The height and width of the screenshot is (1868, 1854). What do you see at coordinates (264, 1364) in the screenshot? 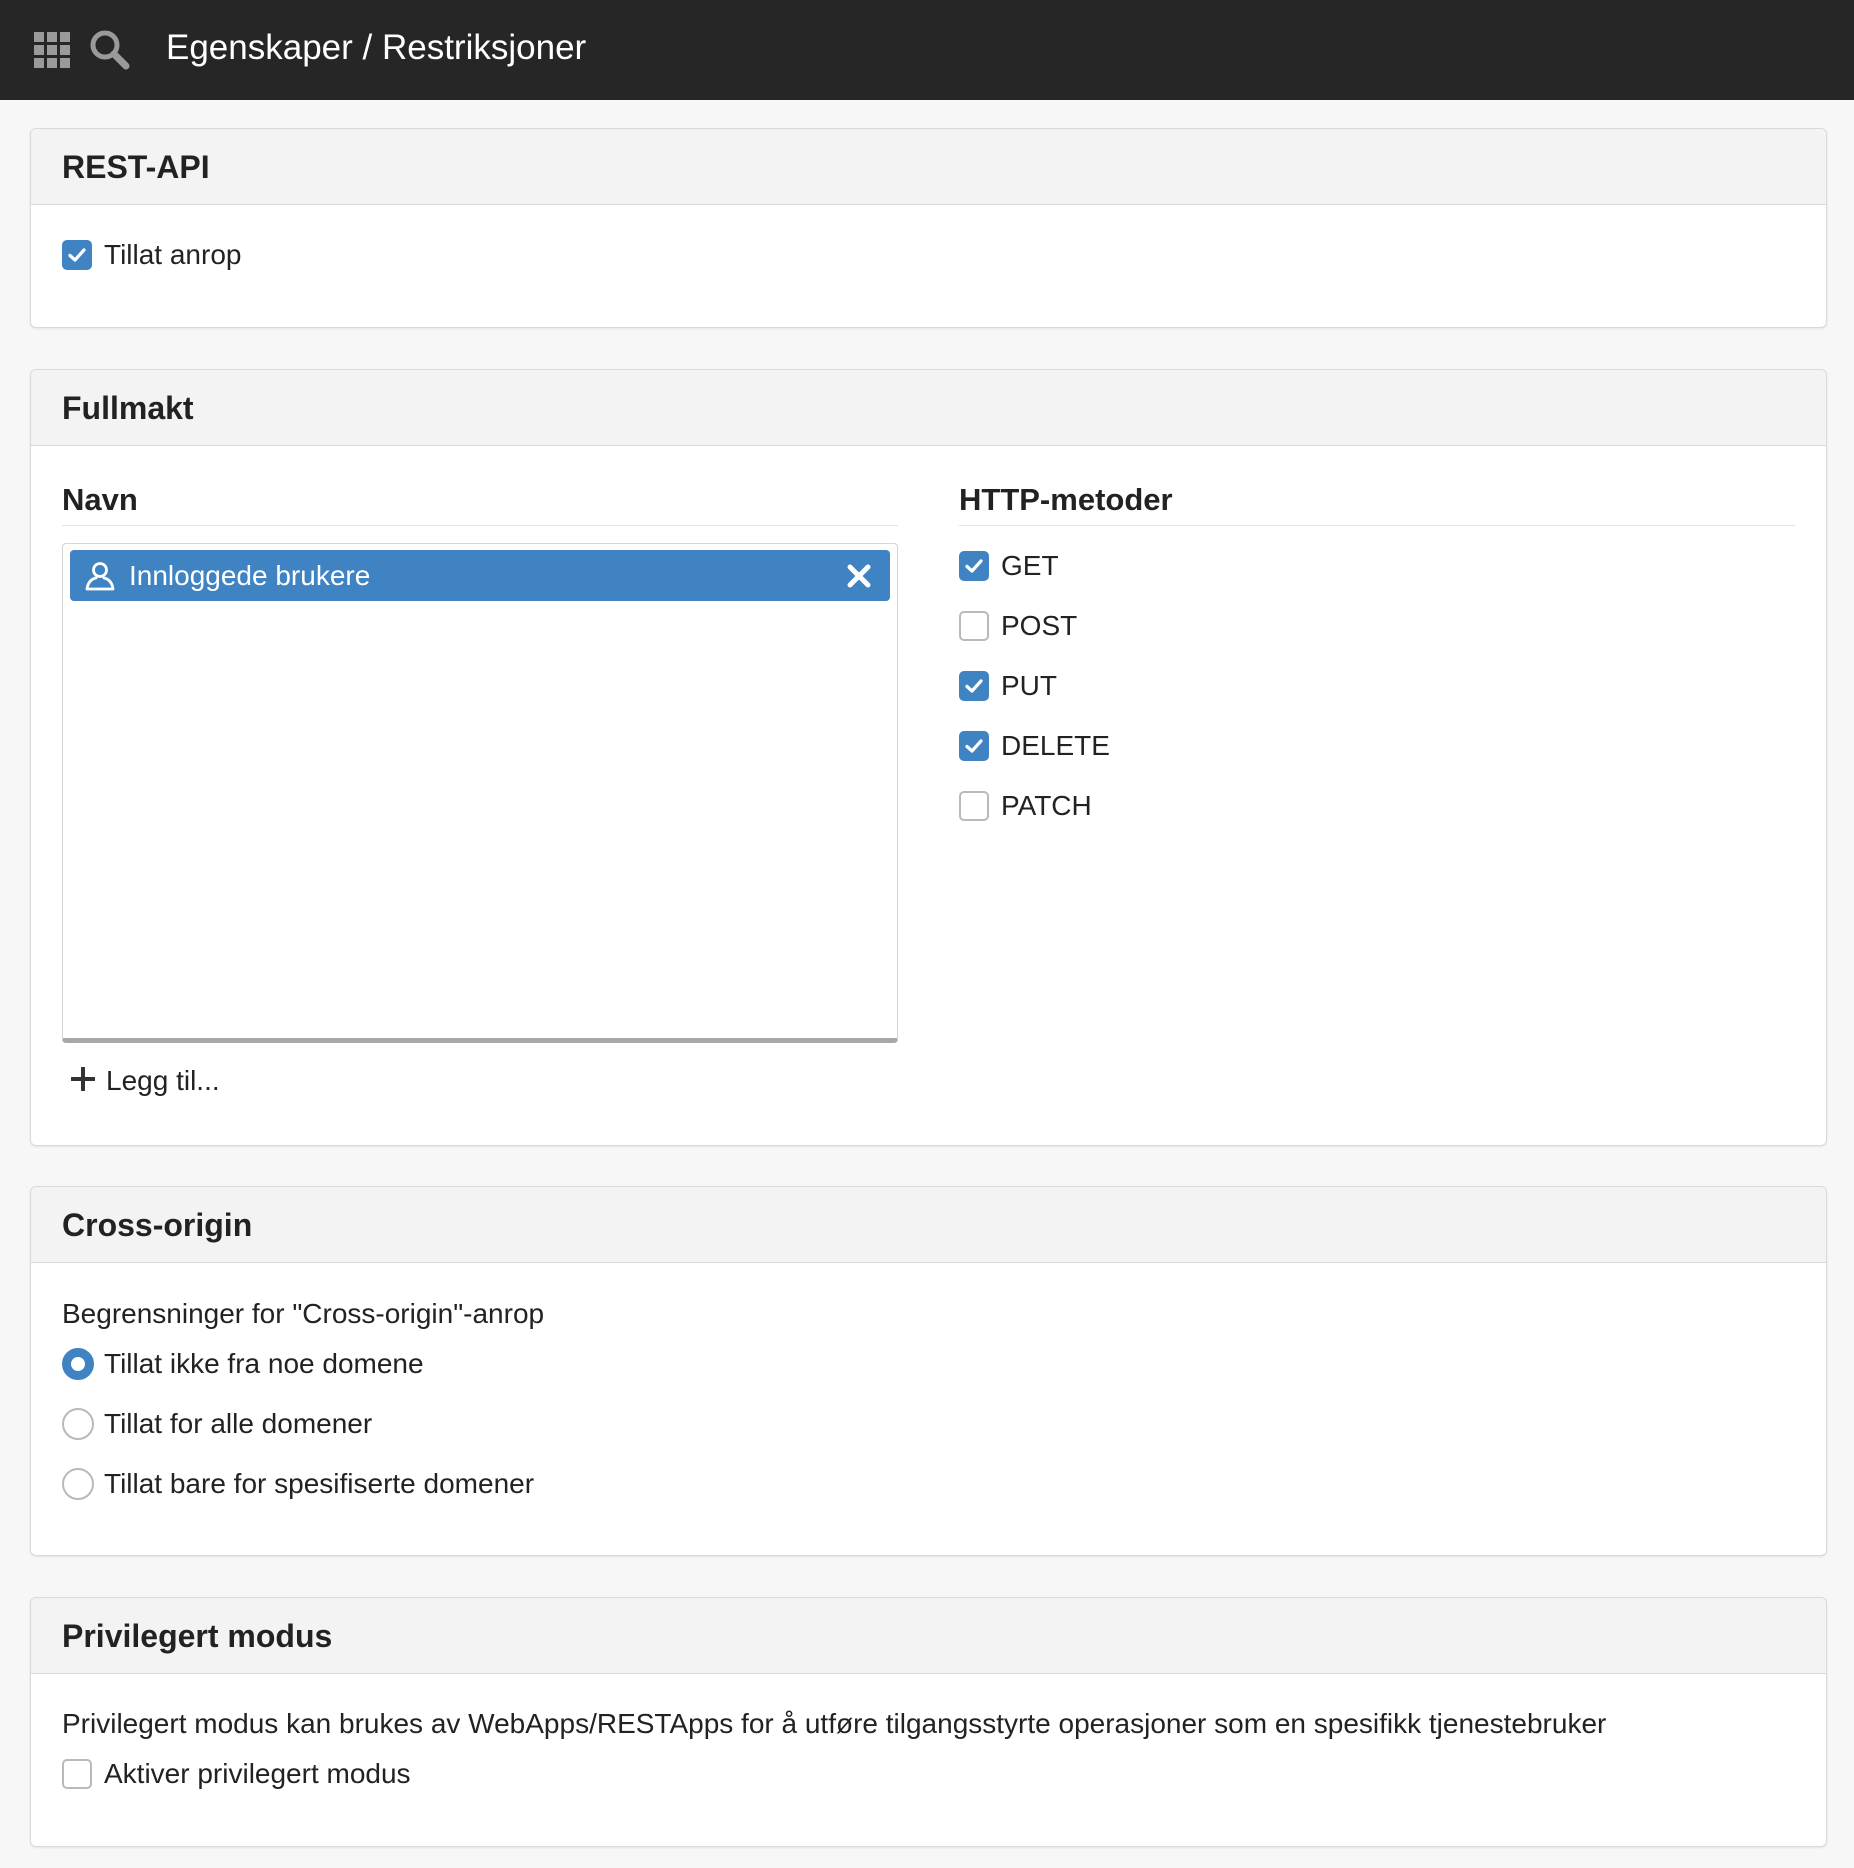
I see `radio-deny-all-label: Tillat ikke fra noe domene` at bounding box center [264, 1364].